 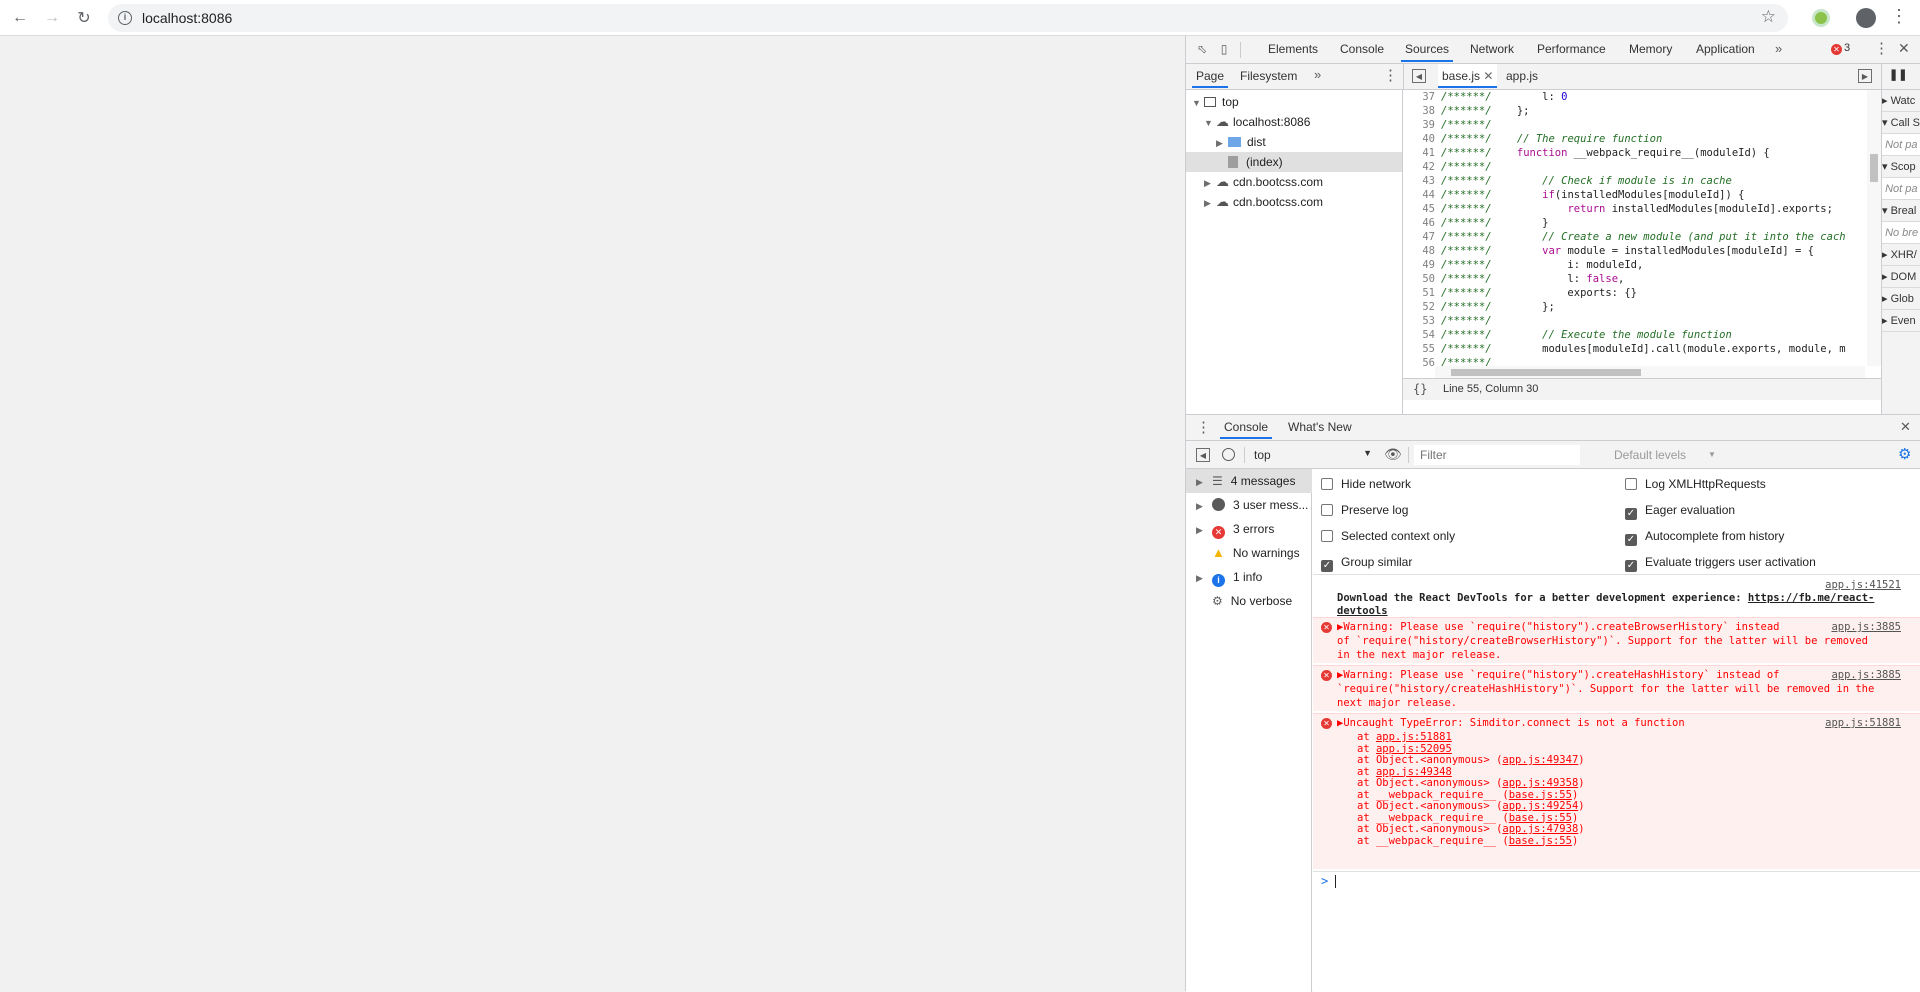 What do you see at coordinates (1367, 453) in the screenshot?
I see `dropdown-arrow-icon: ▼` at bounding box center [1367, 453].